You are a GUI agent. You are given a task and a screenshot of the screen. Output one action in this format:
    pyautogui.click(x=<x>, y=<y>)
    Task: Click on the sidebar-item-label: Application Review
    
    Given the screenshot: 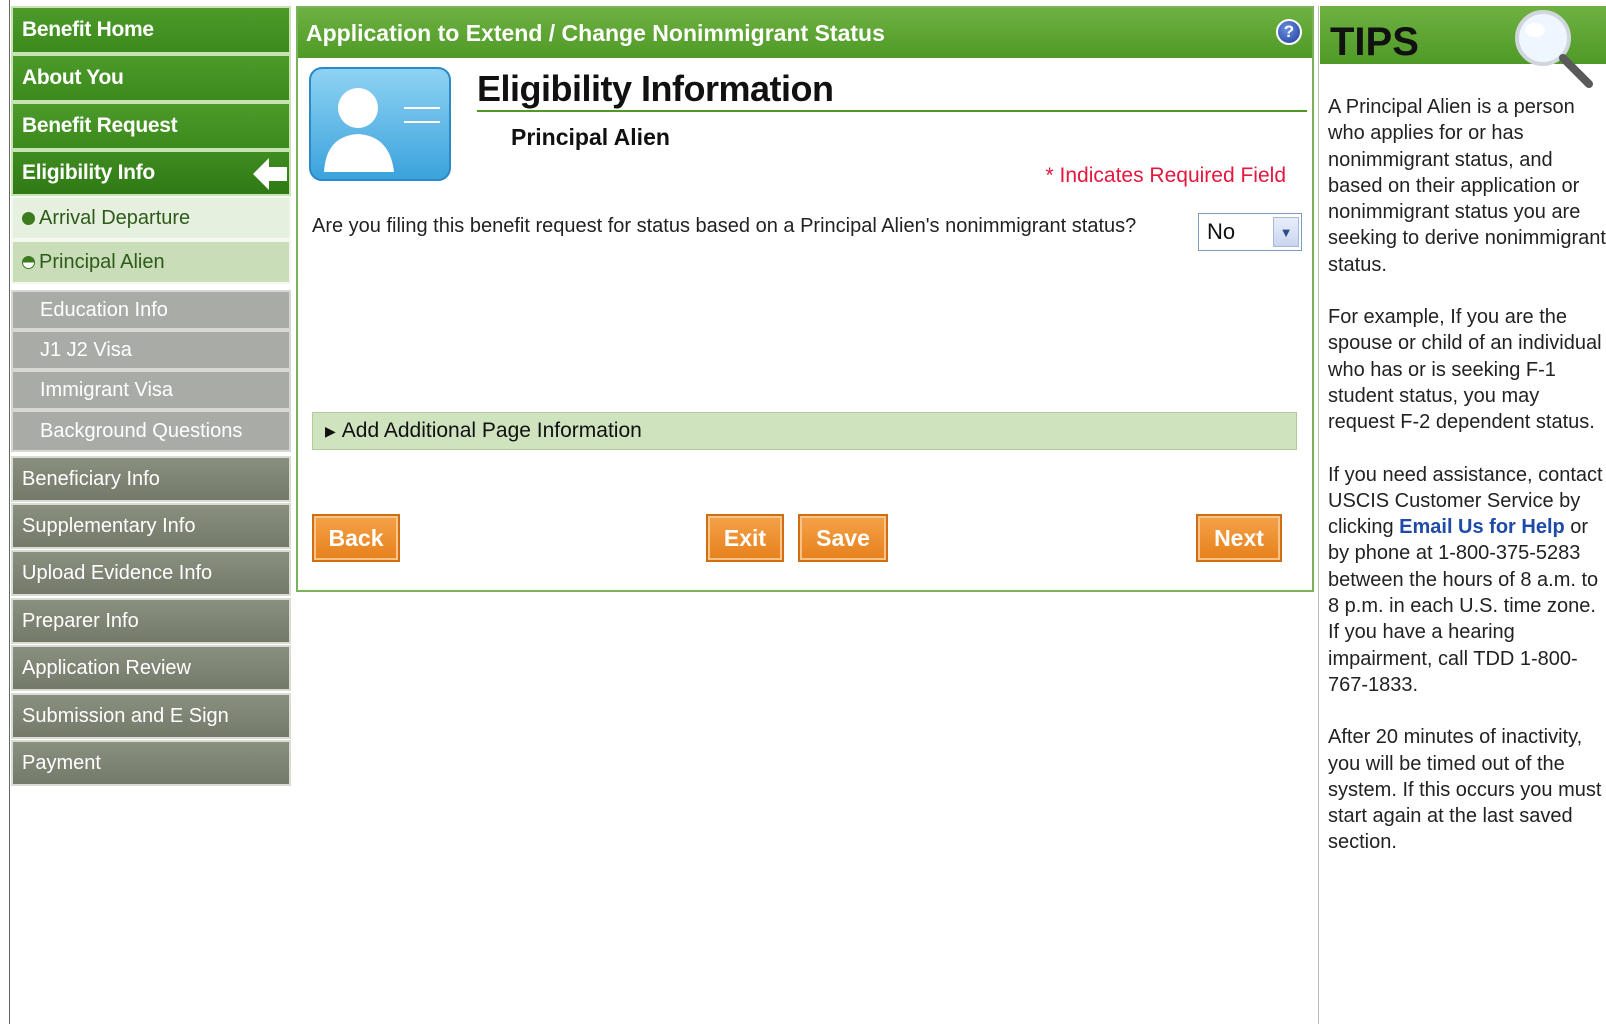 What is the action you would take?
    pyautogui.click(x=106, y=667)
    